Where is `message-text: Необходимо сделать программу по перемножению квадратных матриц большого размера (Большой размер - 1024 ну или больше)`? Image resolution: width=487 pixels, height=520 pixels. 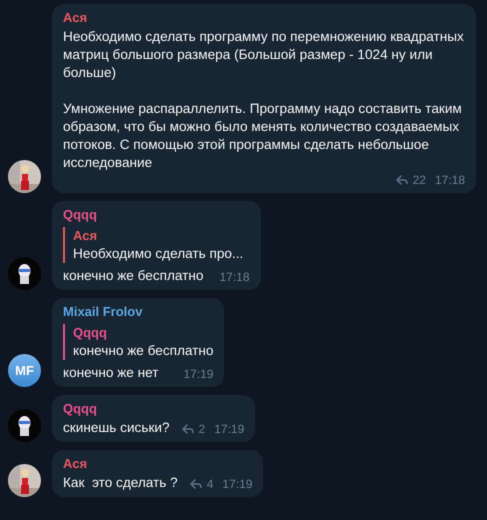 message-text: Необходимо сделать программу по перемножению квадратных матриц большого размера (Большой размер - 1024 ну или больше) is located at coordinates (264, 55).